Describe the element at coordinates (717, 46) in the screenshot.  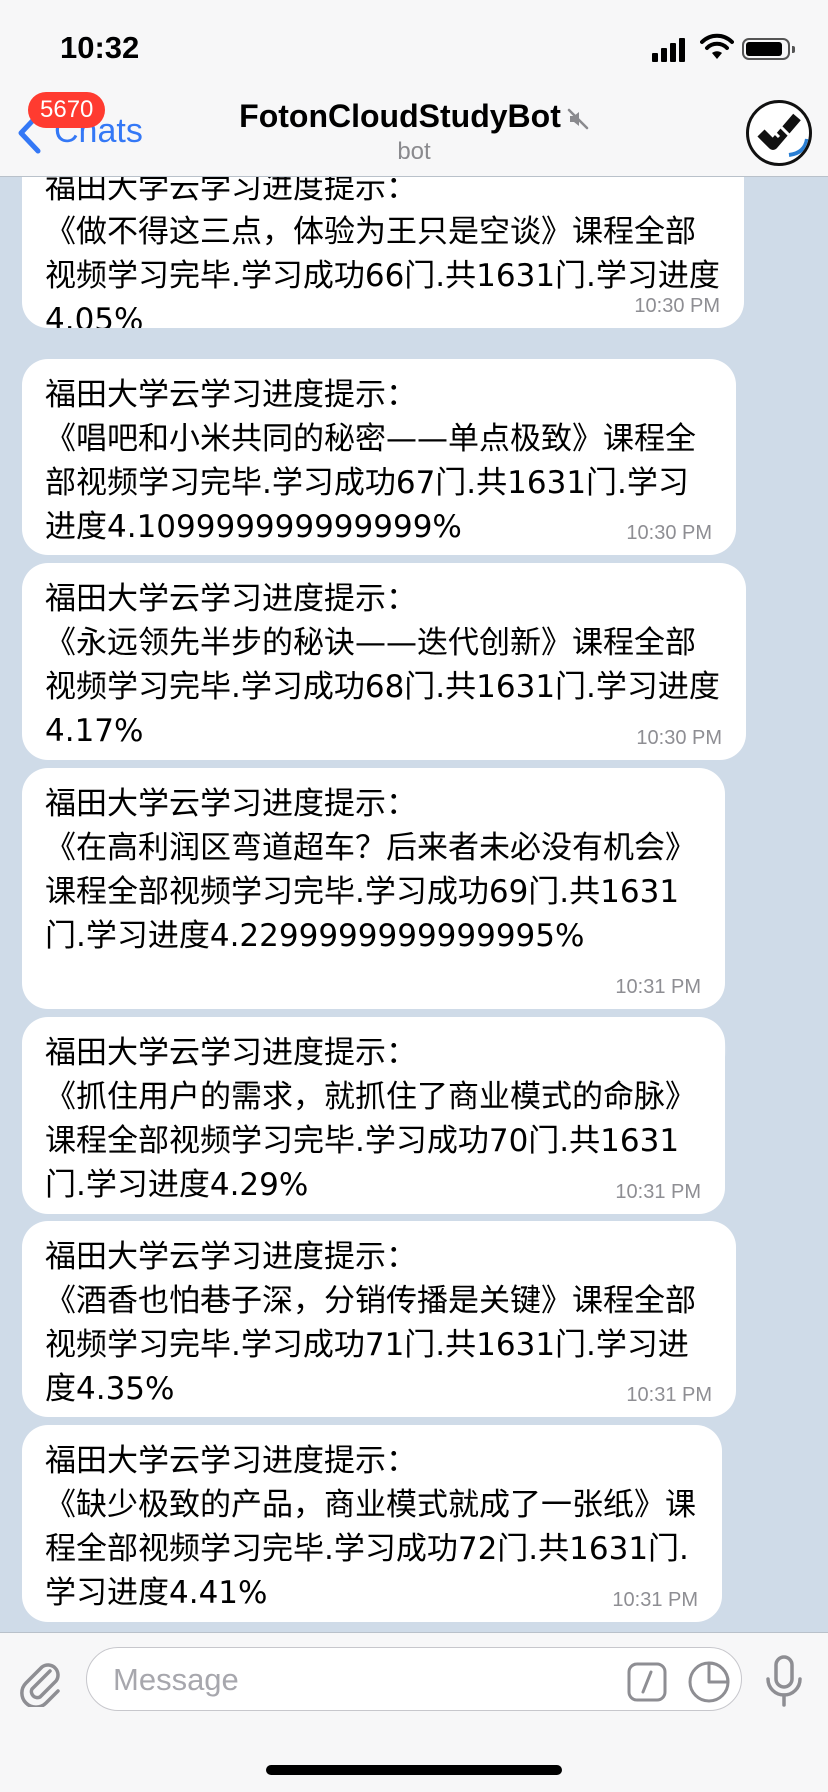
I see `wifi-icon` at that location.